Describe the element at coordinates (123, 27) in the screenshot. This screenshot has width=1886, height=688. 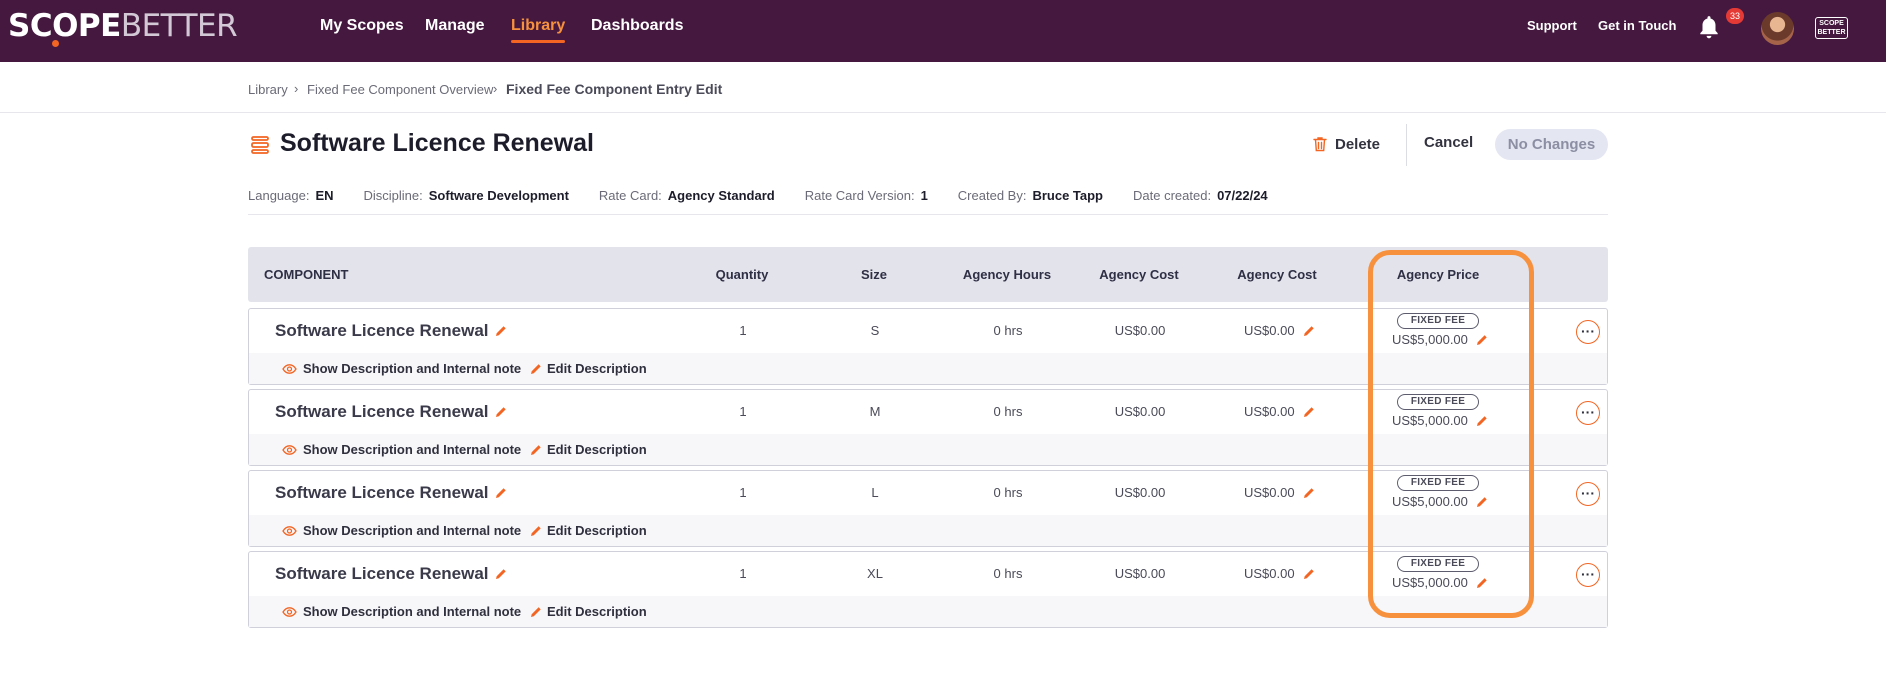
I see `scopebetter-logo: SCOPEBETTER` at that location.